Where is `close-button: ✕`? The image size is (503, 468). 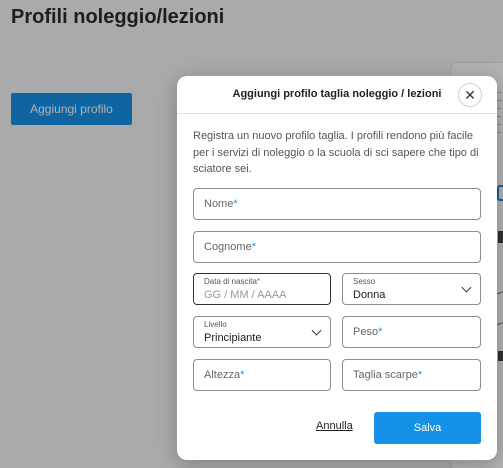 close-button: ✕ is located at coordinates (470, 95).